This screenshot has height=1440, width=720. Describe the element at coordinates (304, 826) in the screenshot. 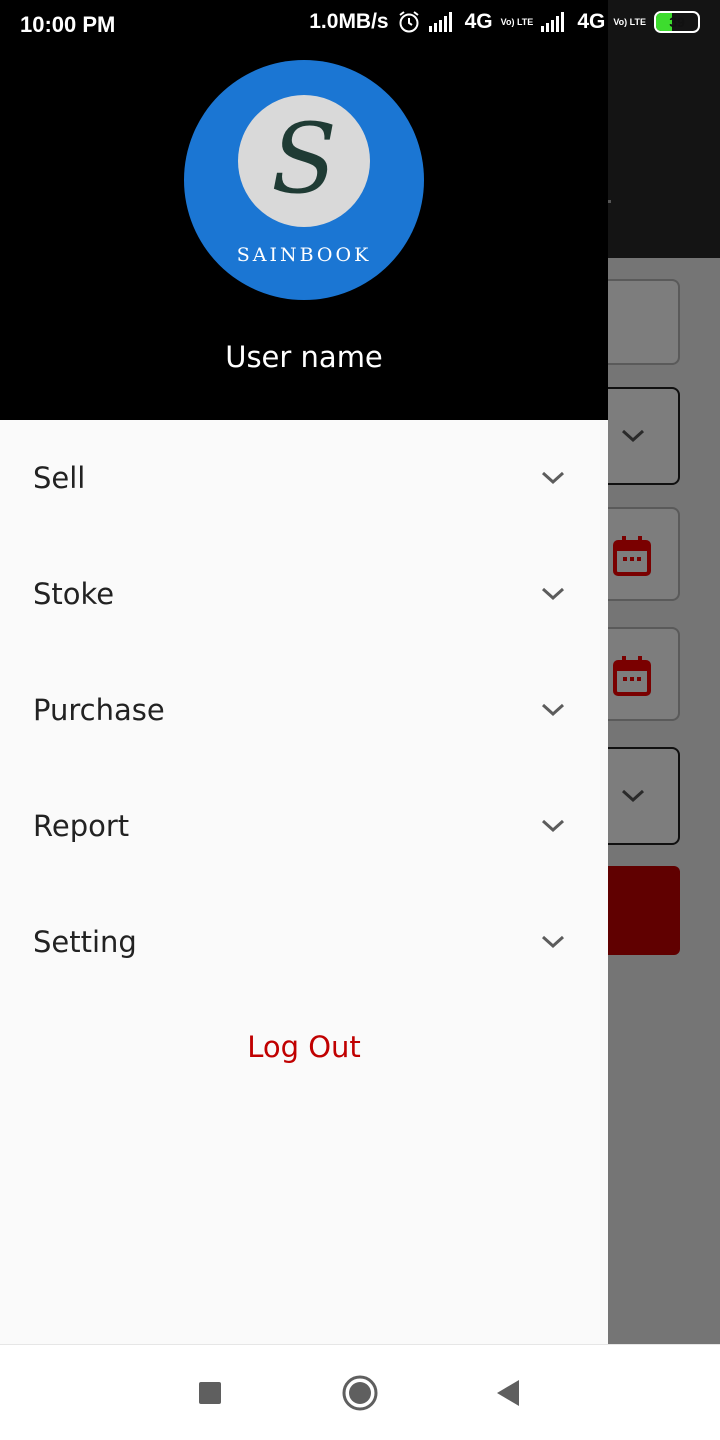

I see `menu-item-report: Report` at that location.